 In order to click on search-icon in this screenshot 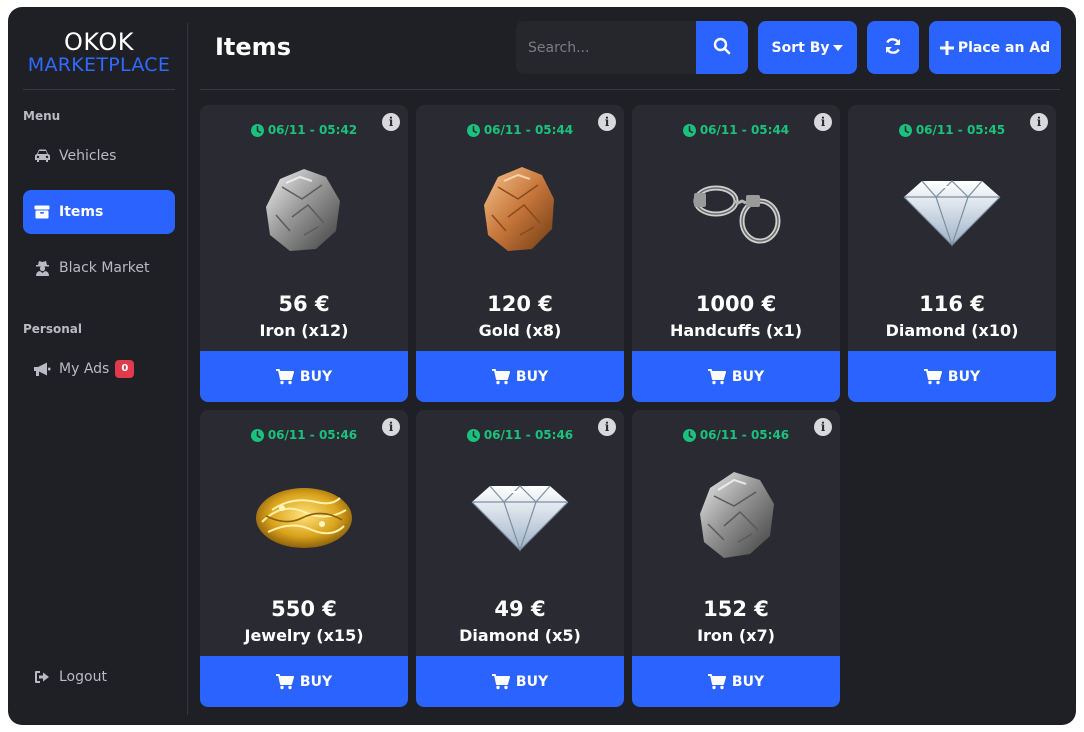, I will do `click(722, 48)`.